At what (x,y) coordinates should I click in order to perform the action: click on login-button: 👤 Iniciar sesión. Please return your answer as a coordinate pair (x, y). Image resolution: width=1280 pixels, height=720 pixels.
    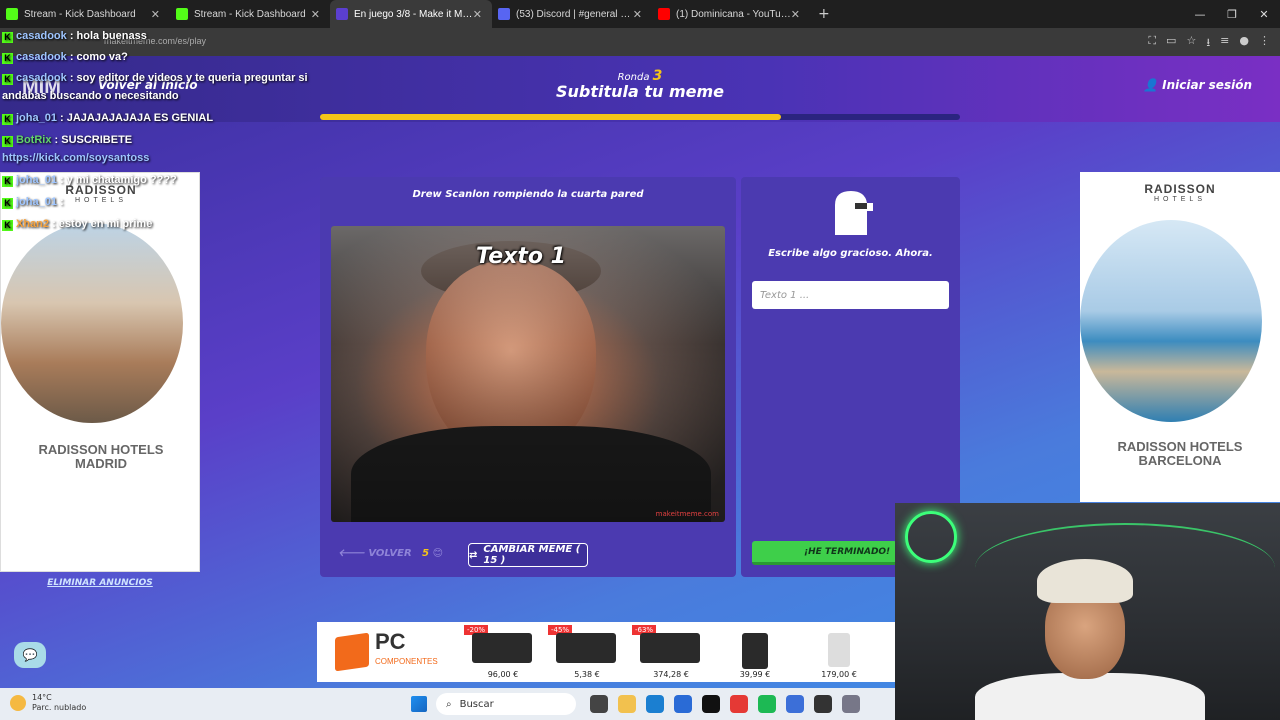
    Looking at the image, I should click on (1197, 85).